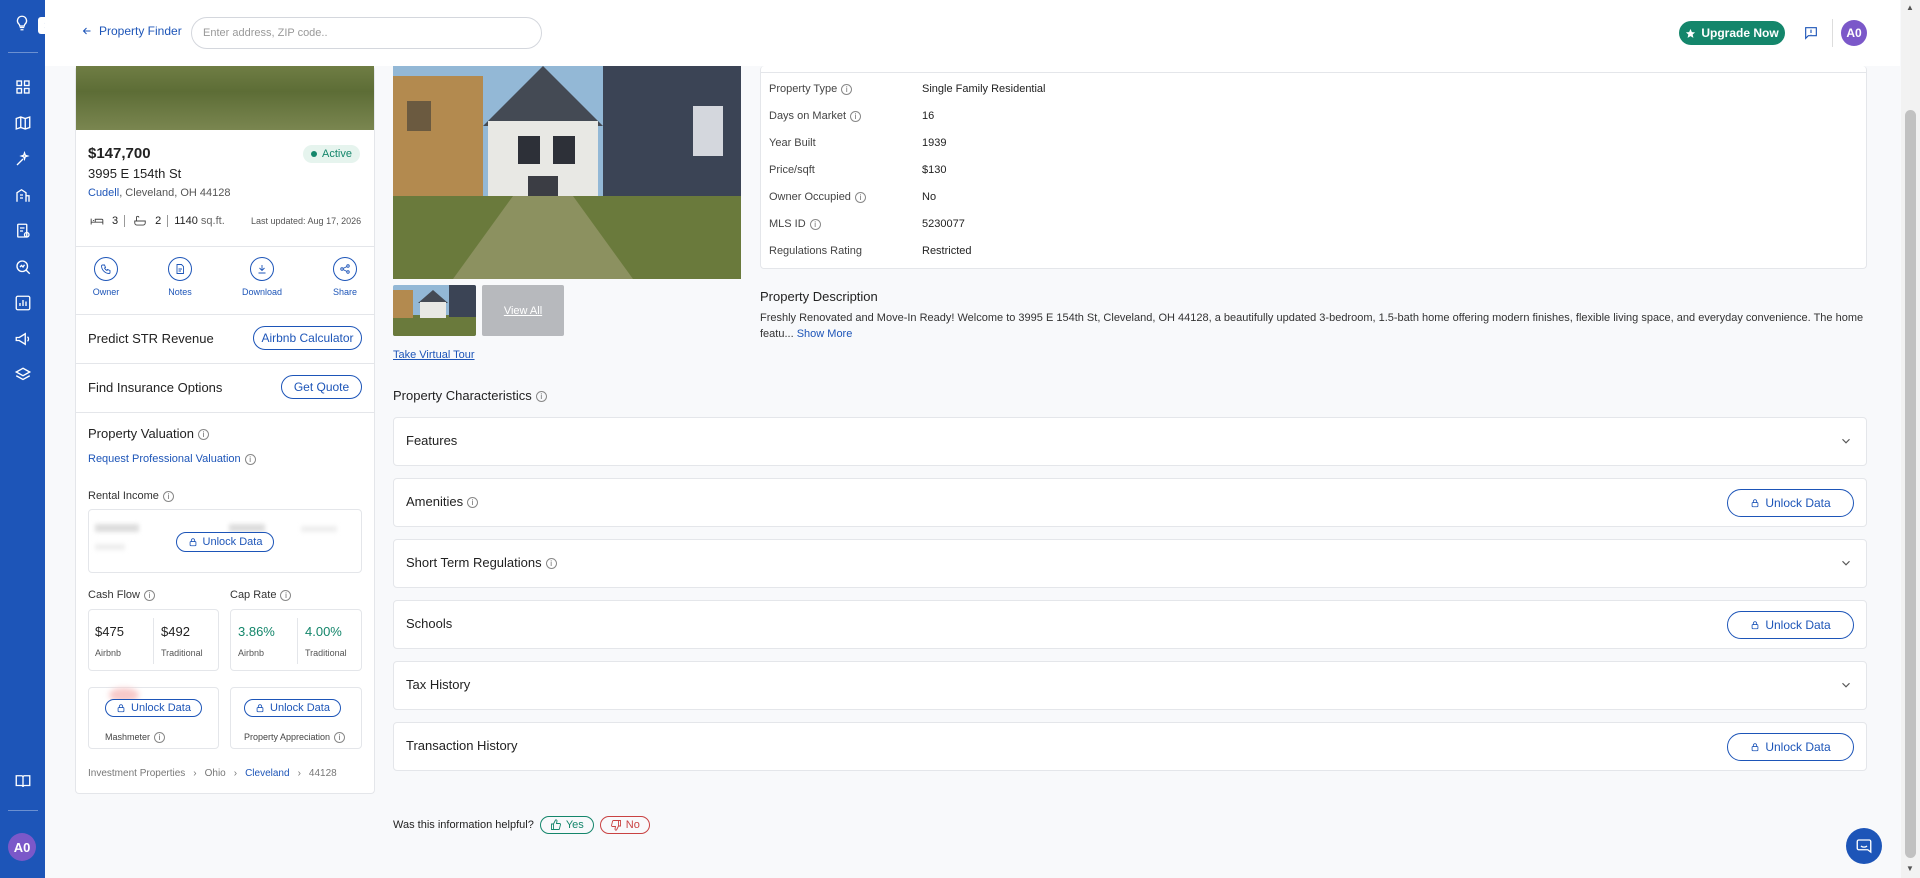 The width and height of the screenshot is (1920, 878). What do you see at coordinates (23, 781) in the screenshot?
I see `book-icon` at bounding box center [23, 781].